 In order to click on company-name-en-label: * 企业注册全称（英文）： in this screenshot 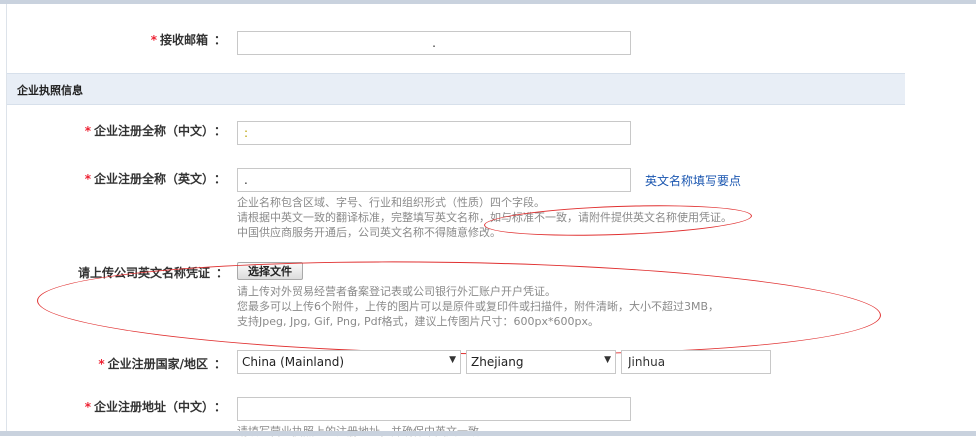, I will do `click(155, 179)`.